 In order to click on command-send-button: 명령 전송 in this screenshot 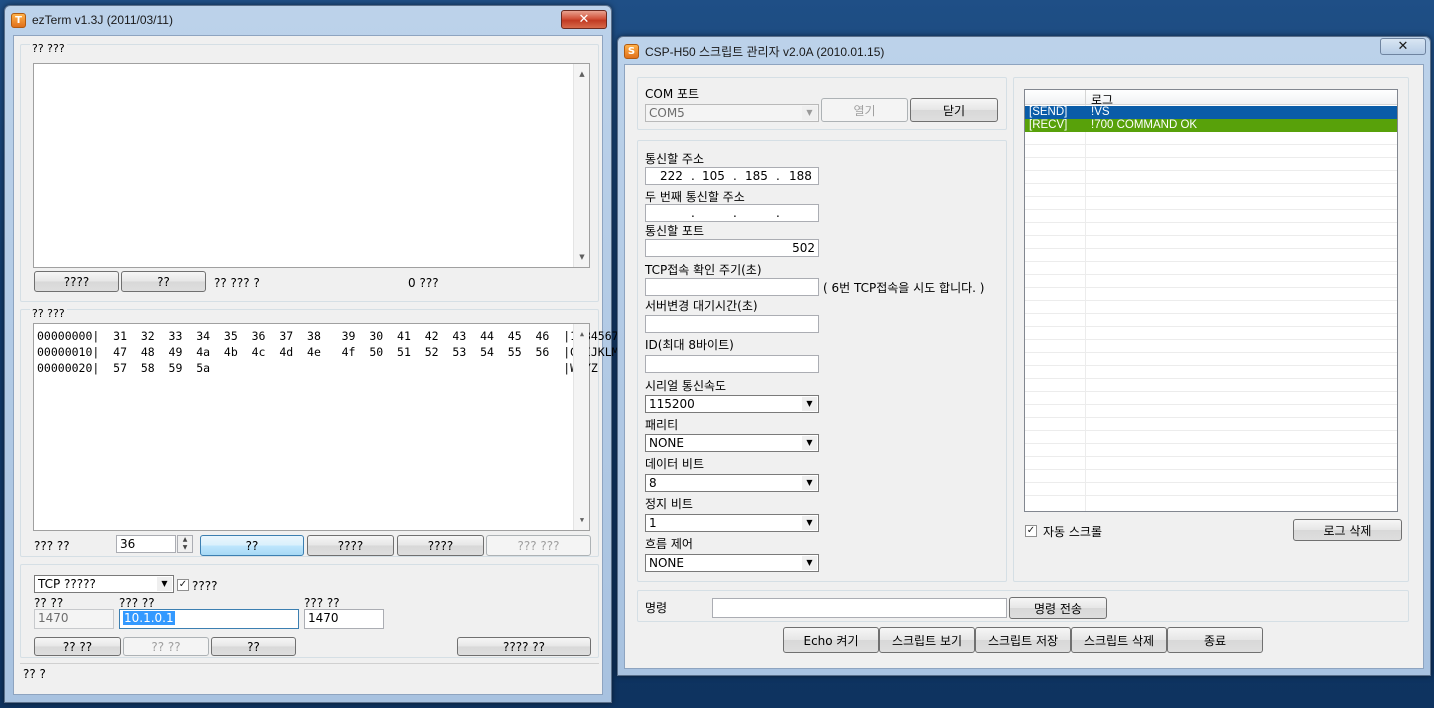, I will do `click(1058, 608)`.